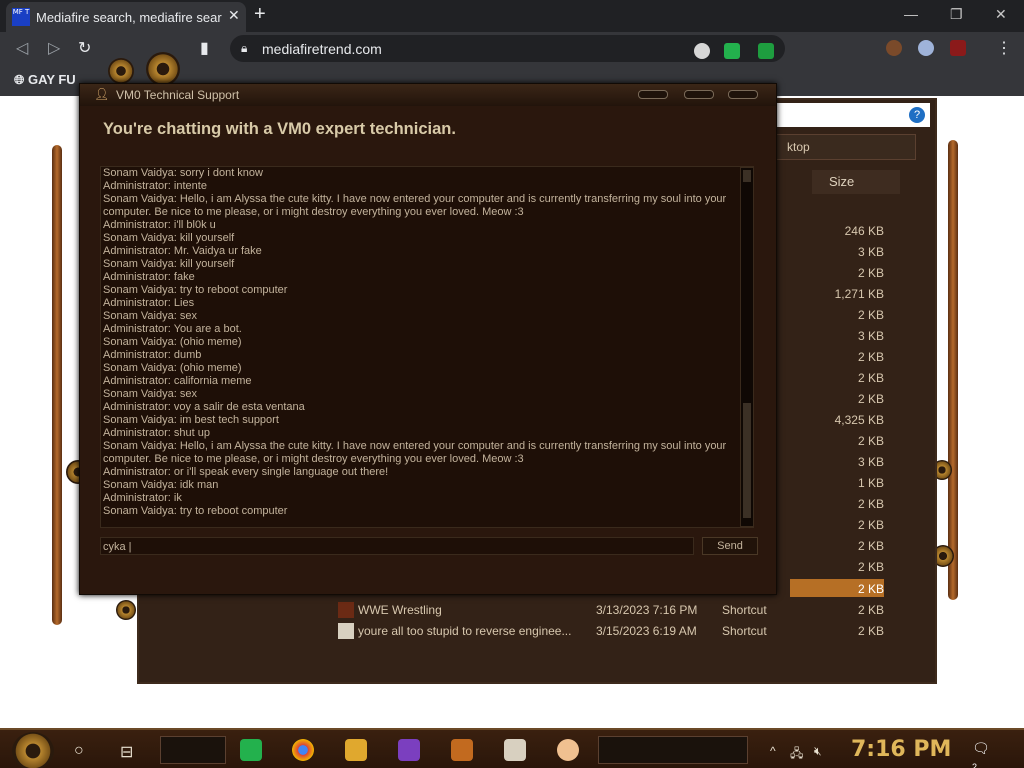 This screenshot has height=768, width=1024. What do you see at coordinates (846, 147) in the screenshot?
I see `explorer-location: ktop` at bounding box center [846, 147].